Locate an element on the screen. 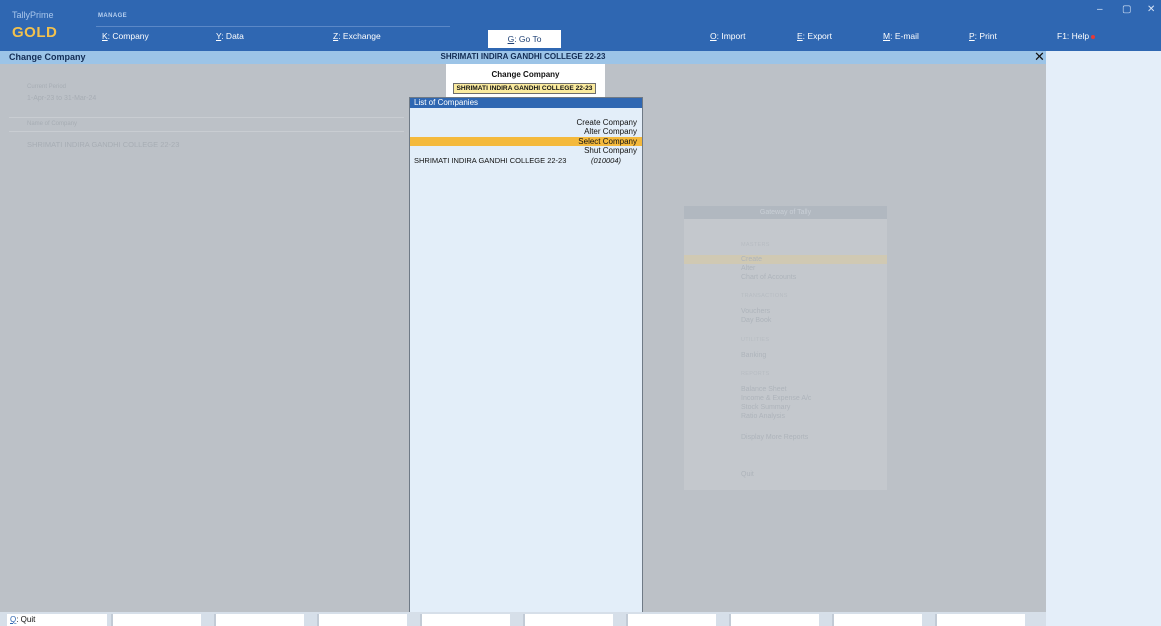 The width and height of the screenshot is (1161, 626). gateway-section-transactions: TRANSACTIONS is located at coordinates (764, 296).